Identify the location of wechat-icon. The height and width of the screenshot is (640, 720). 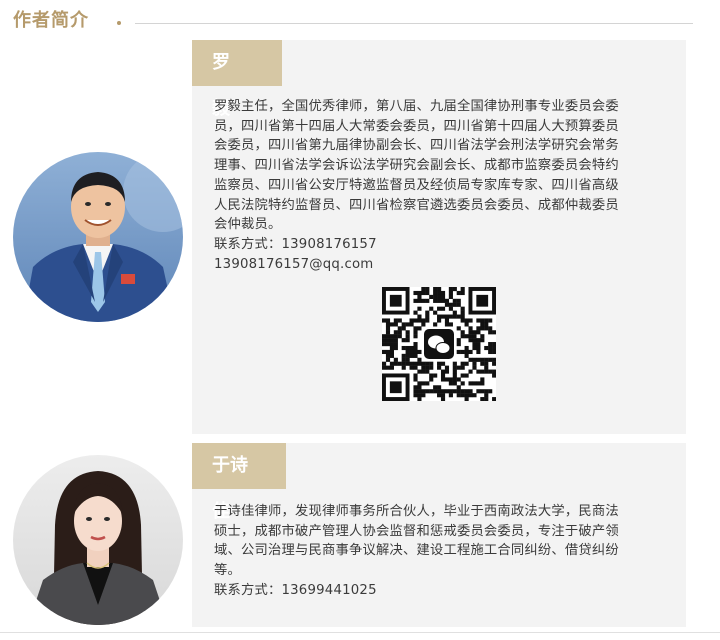
(439, 344).